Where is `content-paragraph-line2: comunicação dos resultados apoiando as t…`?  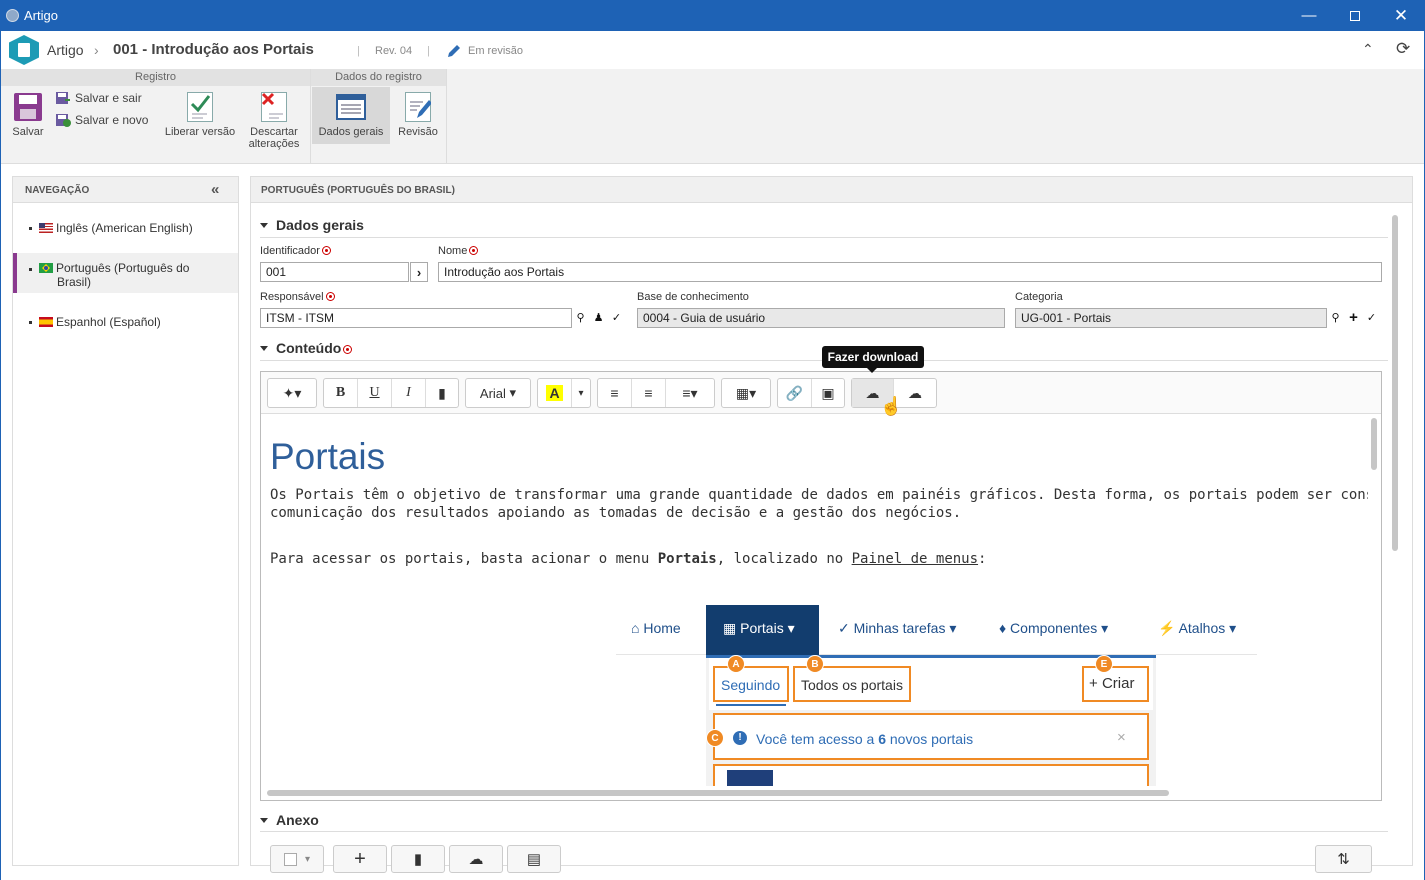 content-paragraph-line2: comunicação dos resultados apoiando as t… is located at coordinates (616, 513).